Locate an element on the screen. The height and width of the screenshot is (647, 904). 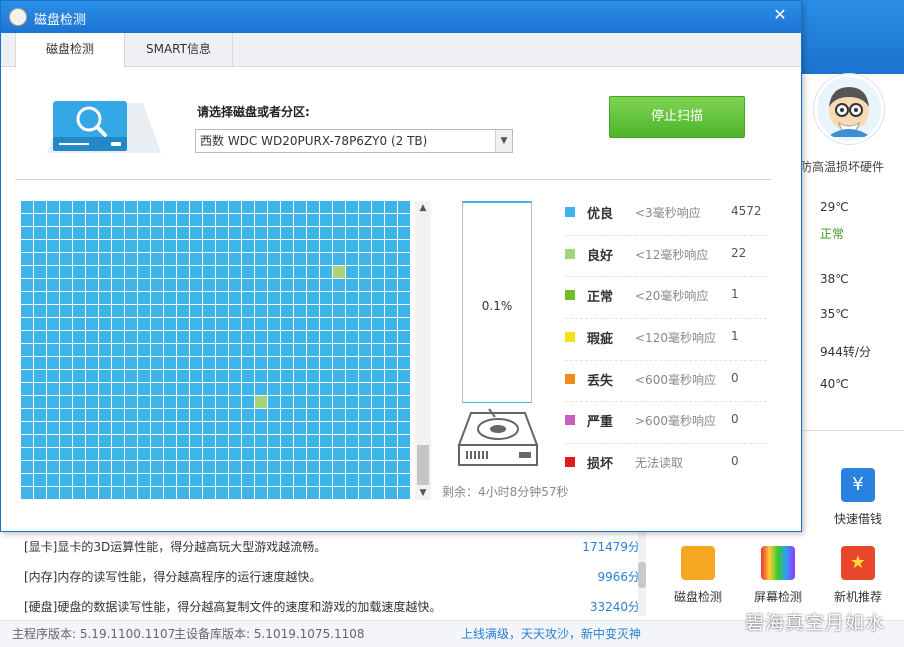
temp-value: 38℃ is located at coordinates (834, 279).